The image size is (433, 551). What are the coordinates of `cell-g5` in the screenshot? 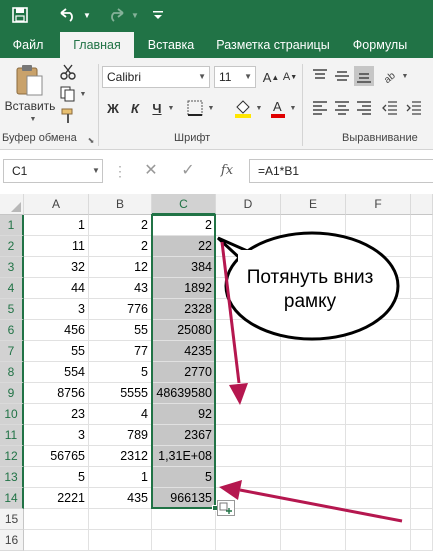 It's located at (422, 309).